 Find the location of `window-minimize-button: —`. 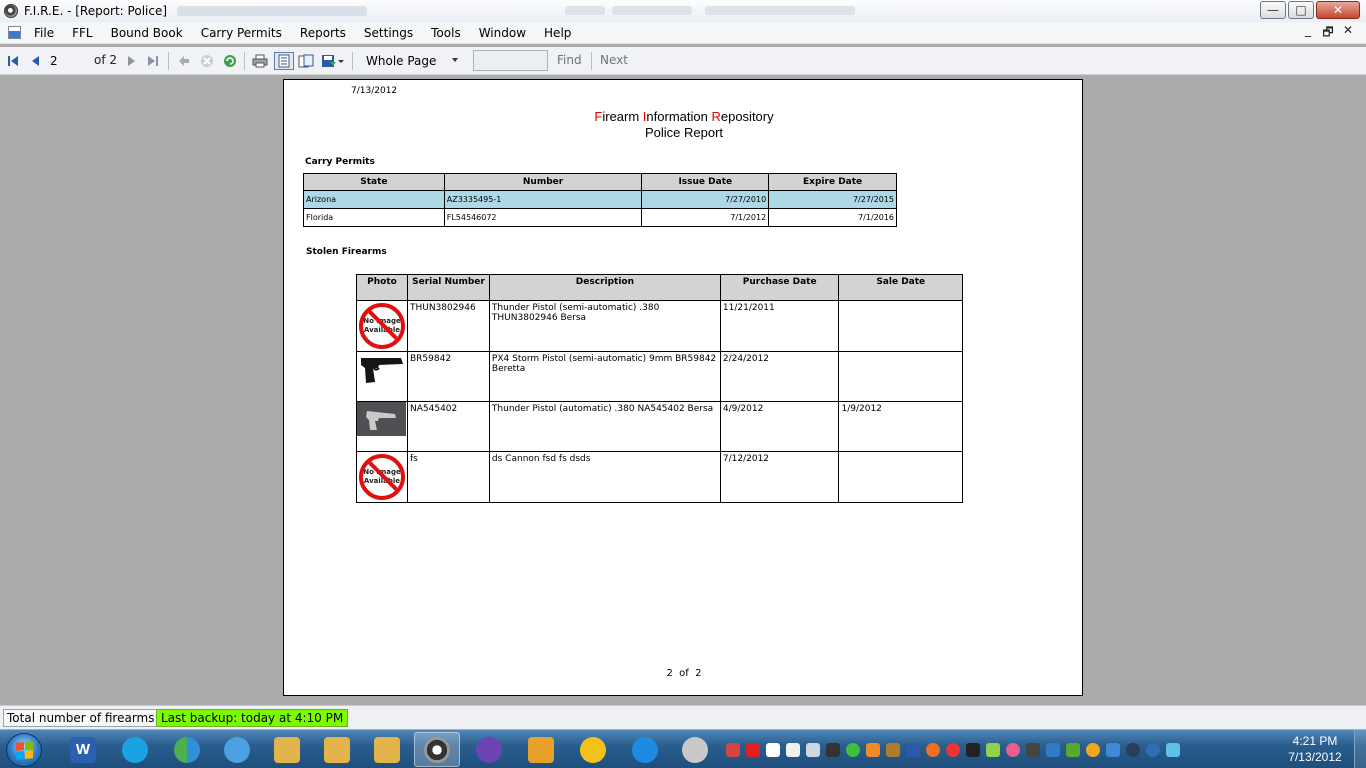

window-minimize-button: — is located at coordinates (1273, 10).